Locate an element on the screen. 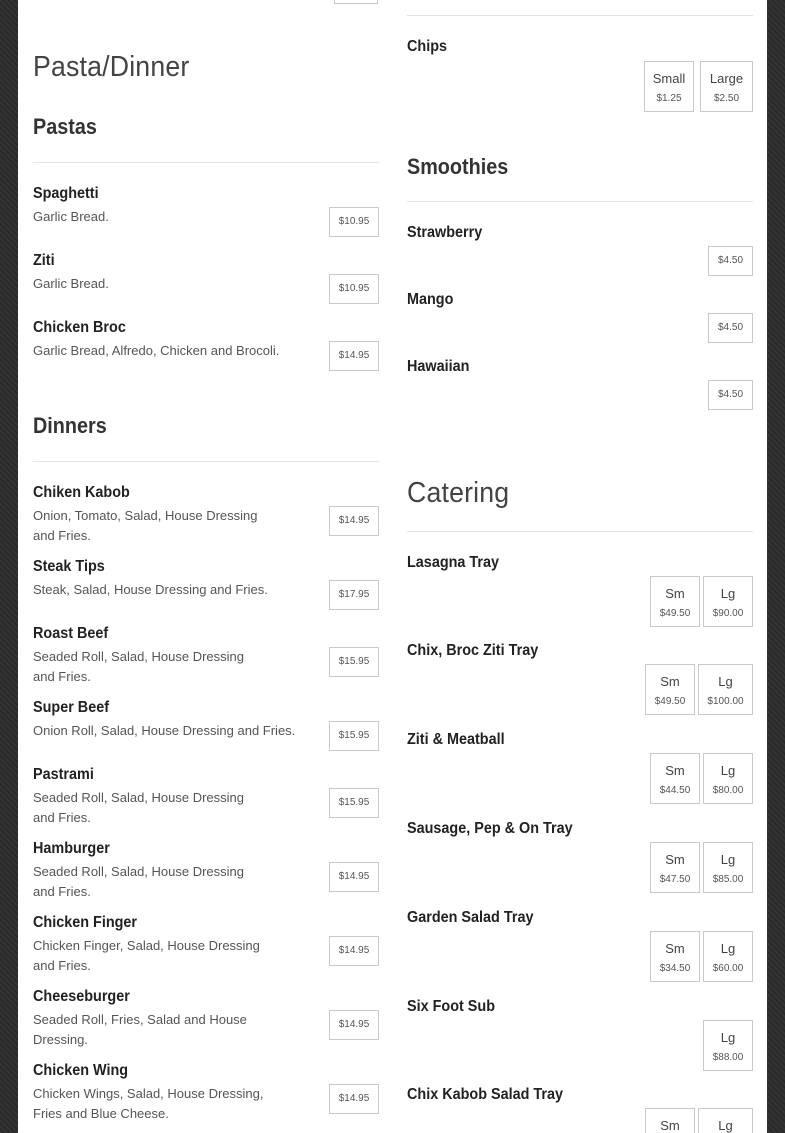 Image resolution: width=785 pixels, height=1133 pixels. menu-item-name: Chix Kabob Salad Tray is located at coordinates (485, 1094).